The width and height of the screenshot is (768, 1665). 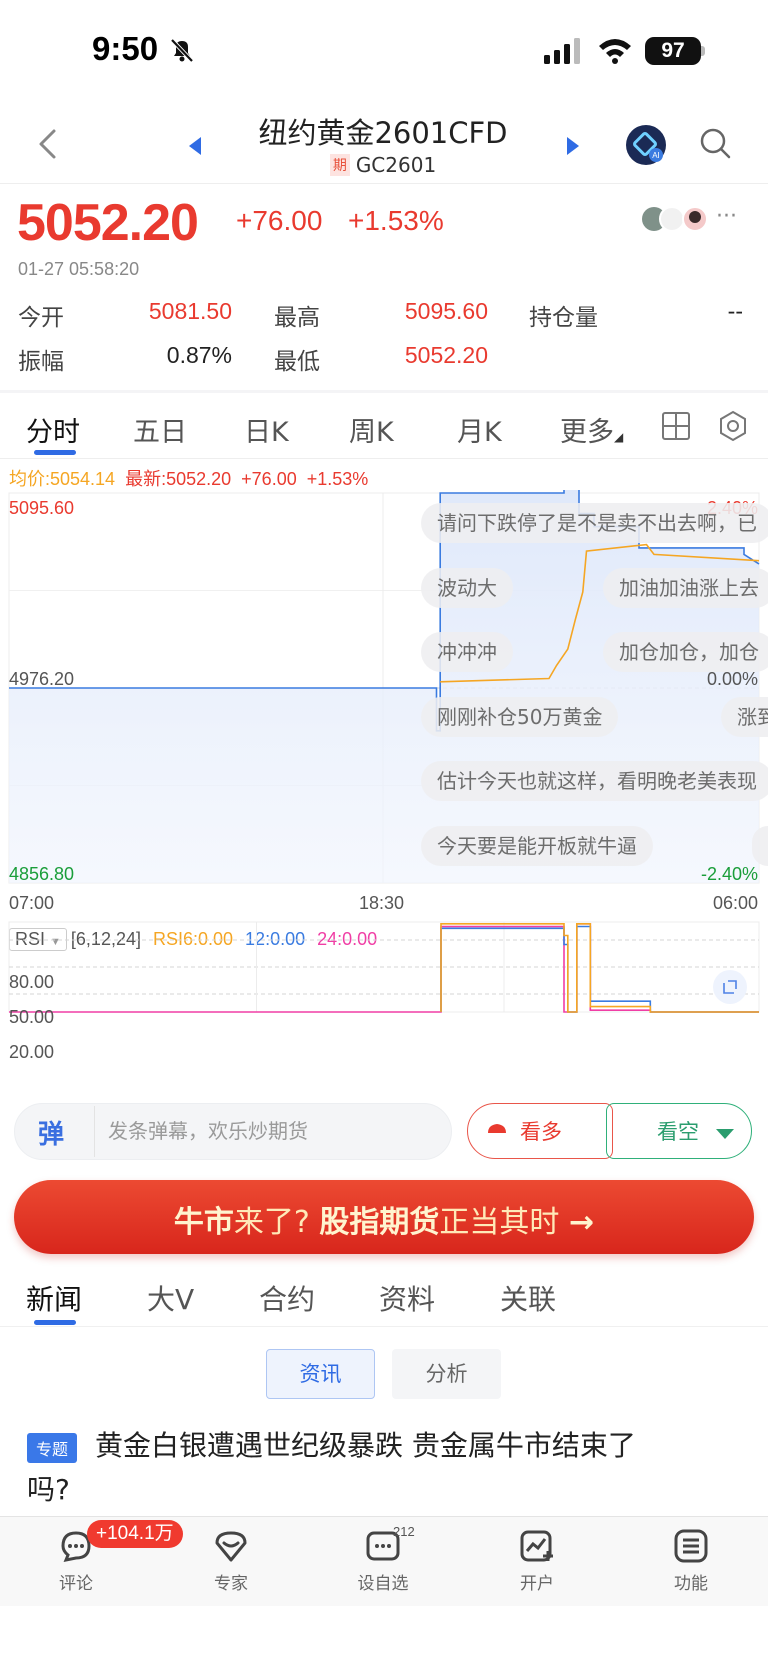 What do you see at coordinates (383, 133) in the screenshot?
I see `page-title: 纽约黄金2601CFD` at bounding box center [383, 133].